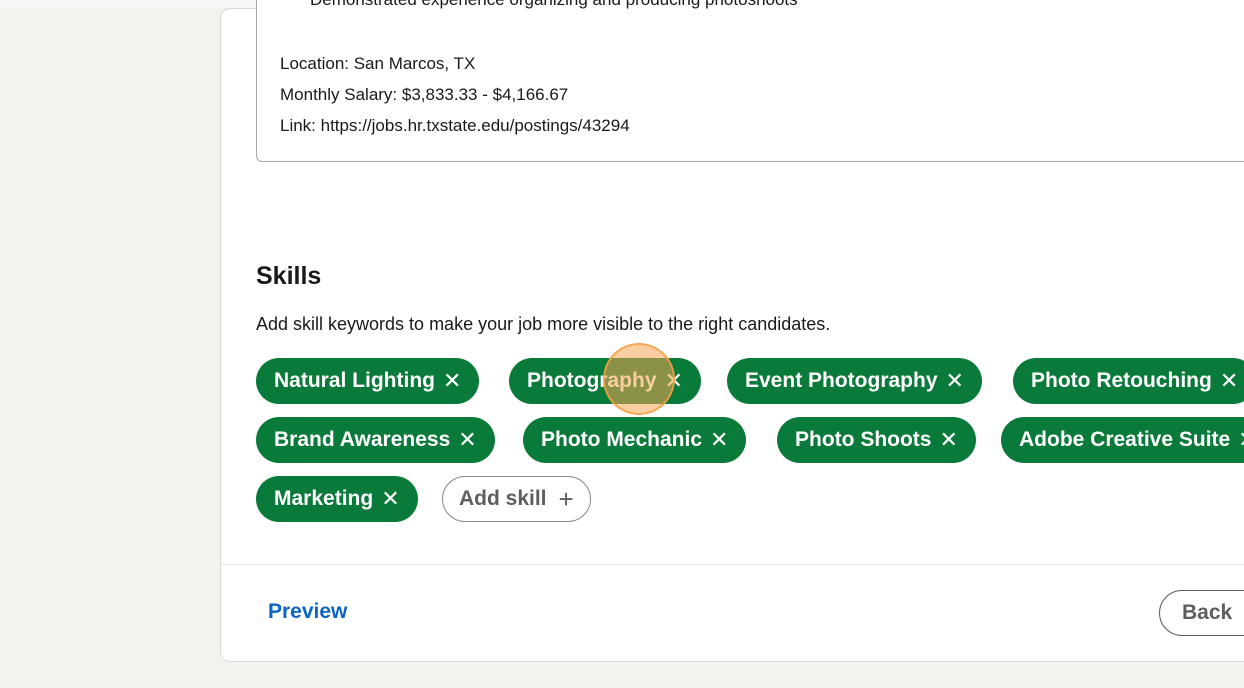  What do you see at coordinates (289, 276) in the screenshot?
I see `skills-heading: Skills` at bounding box center [289, 276].